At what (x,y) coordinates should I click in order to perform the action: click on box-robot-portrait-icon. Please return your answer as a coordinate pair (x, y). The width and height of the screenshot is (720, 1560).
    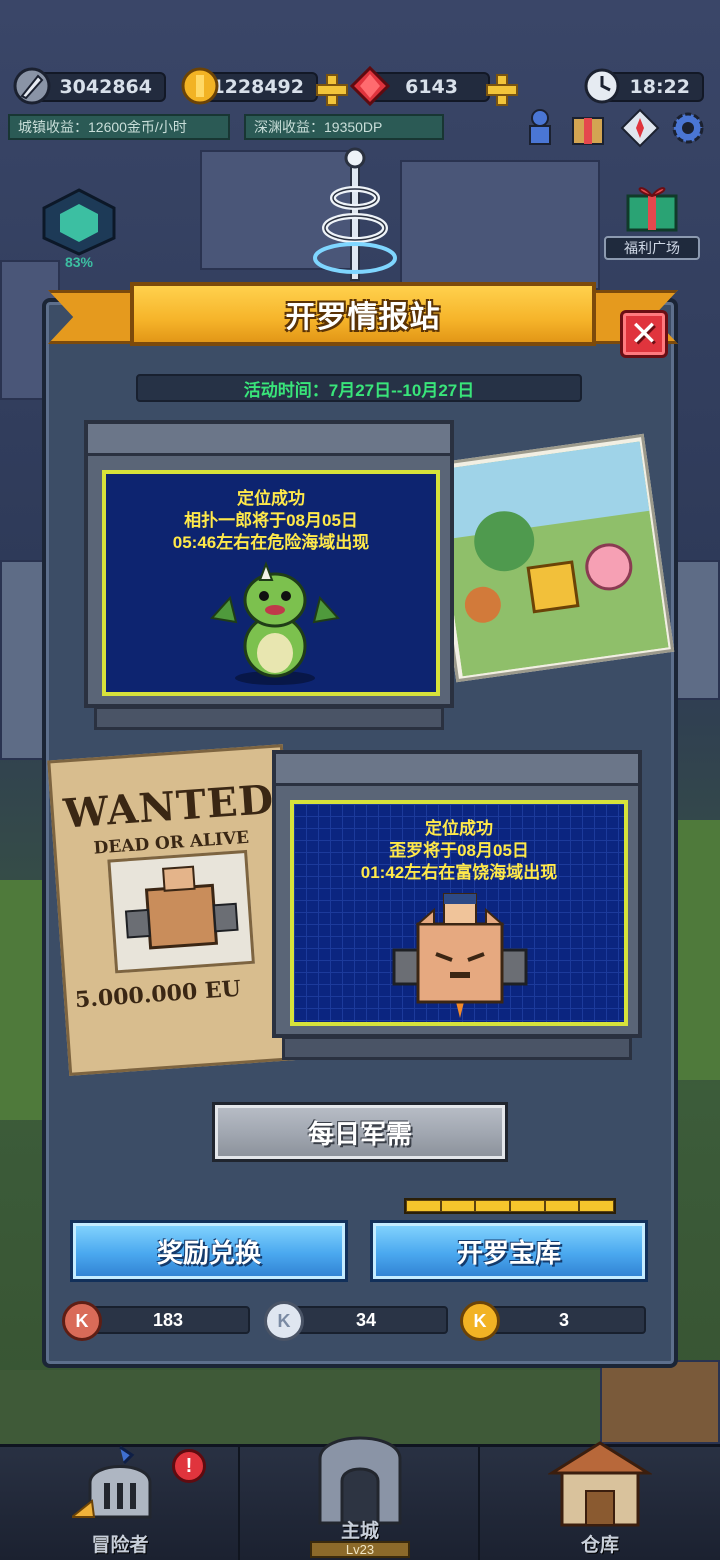
    Looking at the image, I should click on (181, 907).